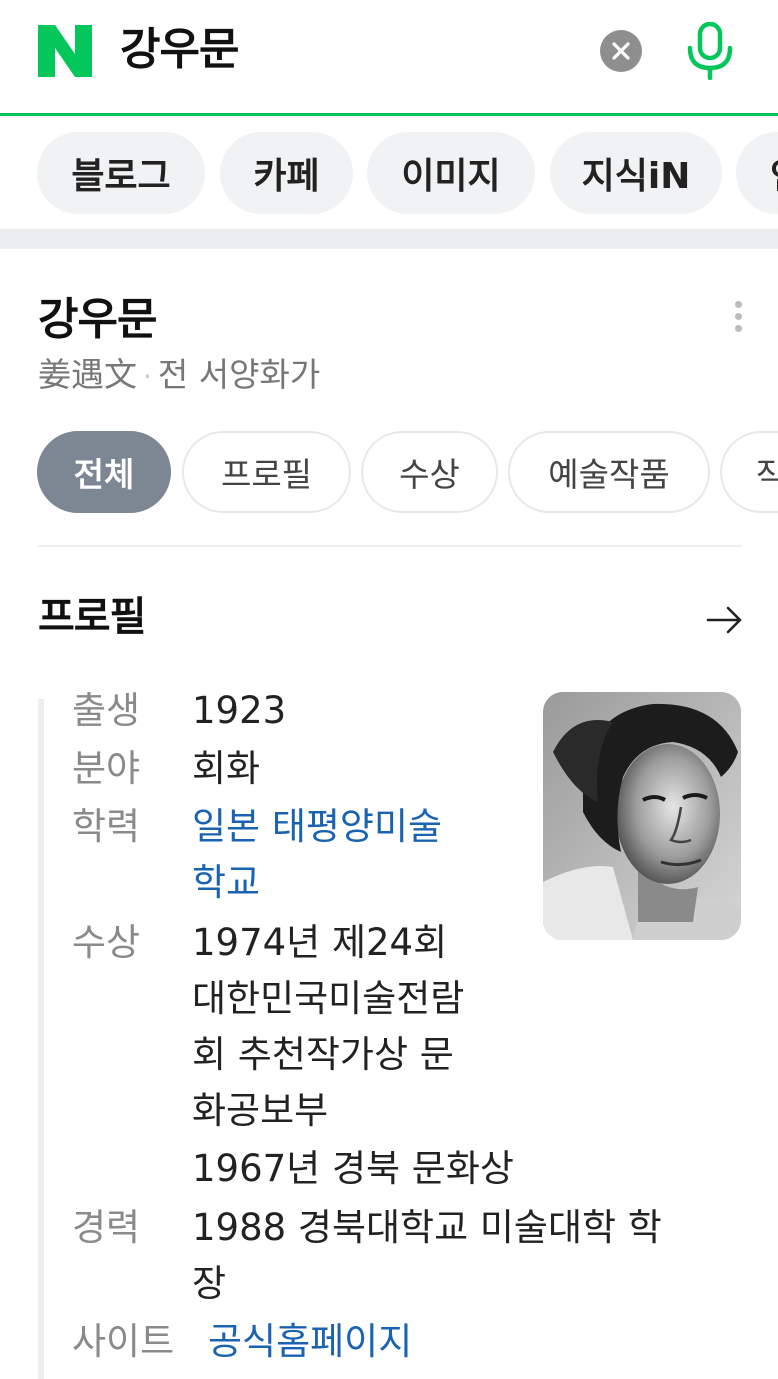  Describe the element at coordinates (239, 710) in the screenshot. I see `birth-value: 1923` at that location.